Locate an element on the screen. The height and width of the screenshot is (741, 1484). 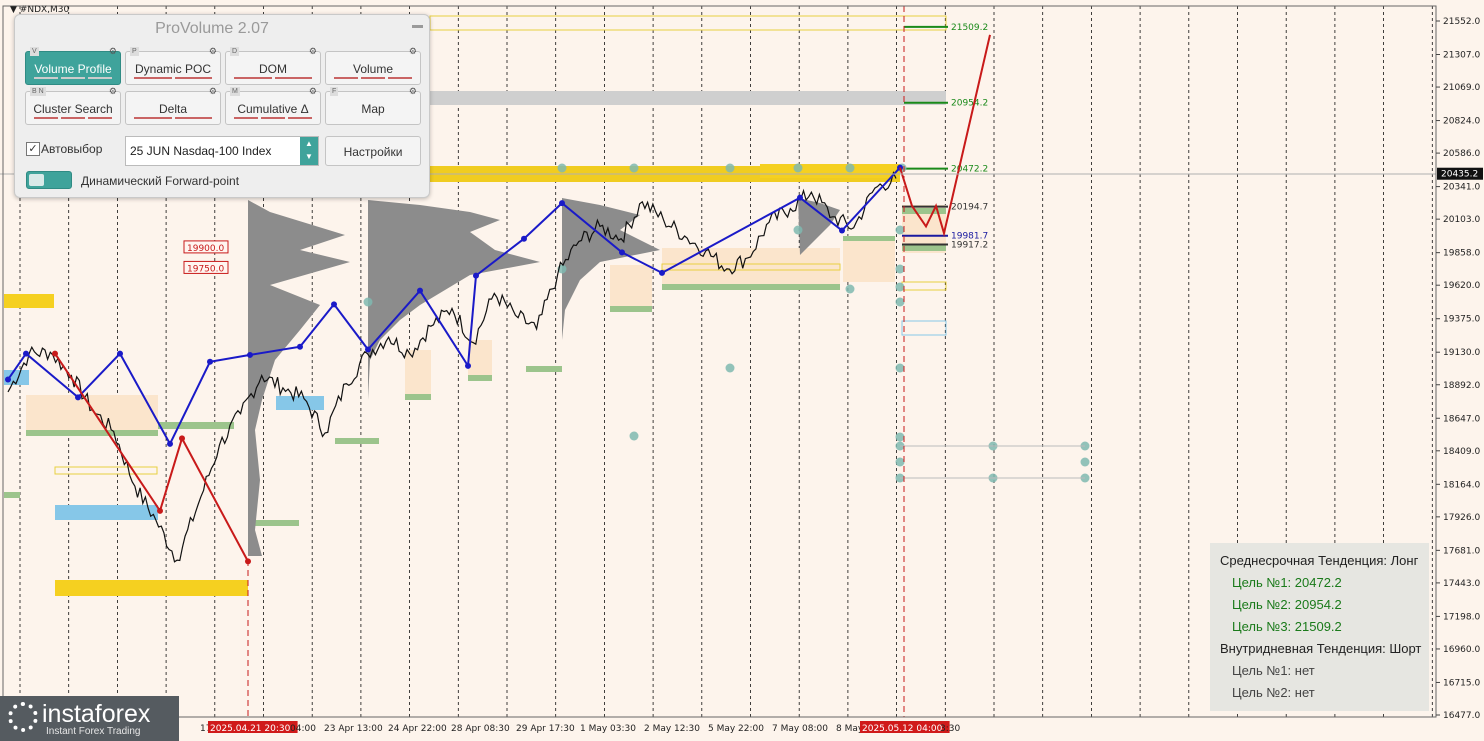
panel-title: ProVolume 2.07 is located at coordinates (212, 28).